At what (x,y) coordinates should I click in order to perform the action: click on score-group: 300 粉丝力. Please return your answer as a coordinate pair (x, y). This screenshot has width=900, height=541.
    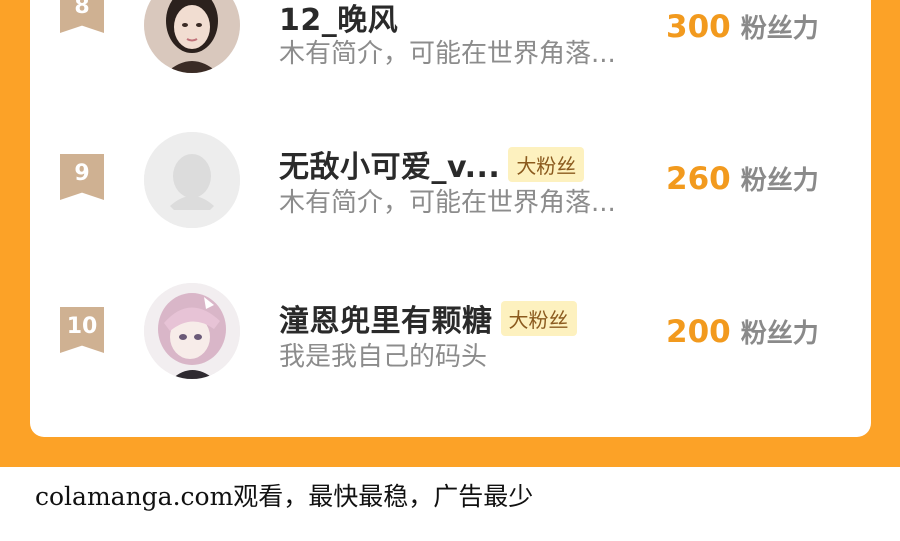
    Looking at the image, I should click on (742, 26).